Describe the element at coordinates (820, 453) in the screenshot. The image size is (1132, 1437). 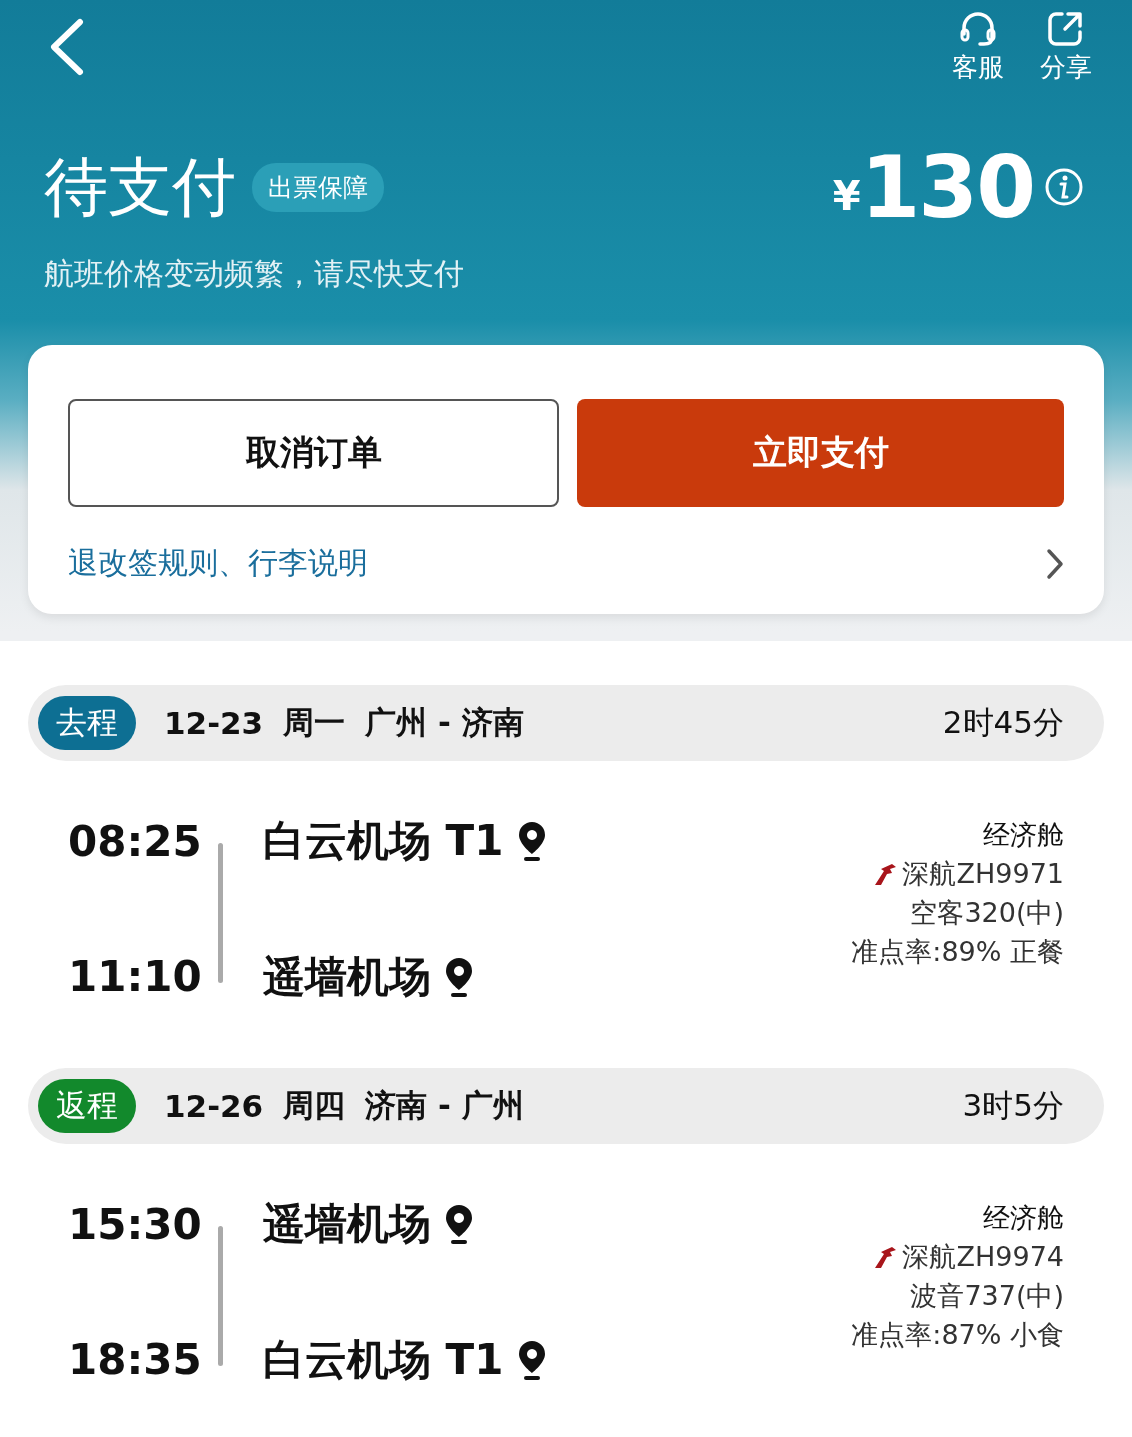
I see `order-action-button: 立即支付` at that location.